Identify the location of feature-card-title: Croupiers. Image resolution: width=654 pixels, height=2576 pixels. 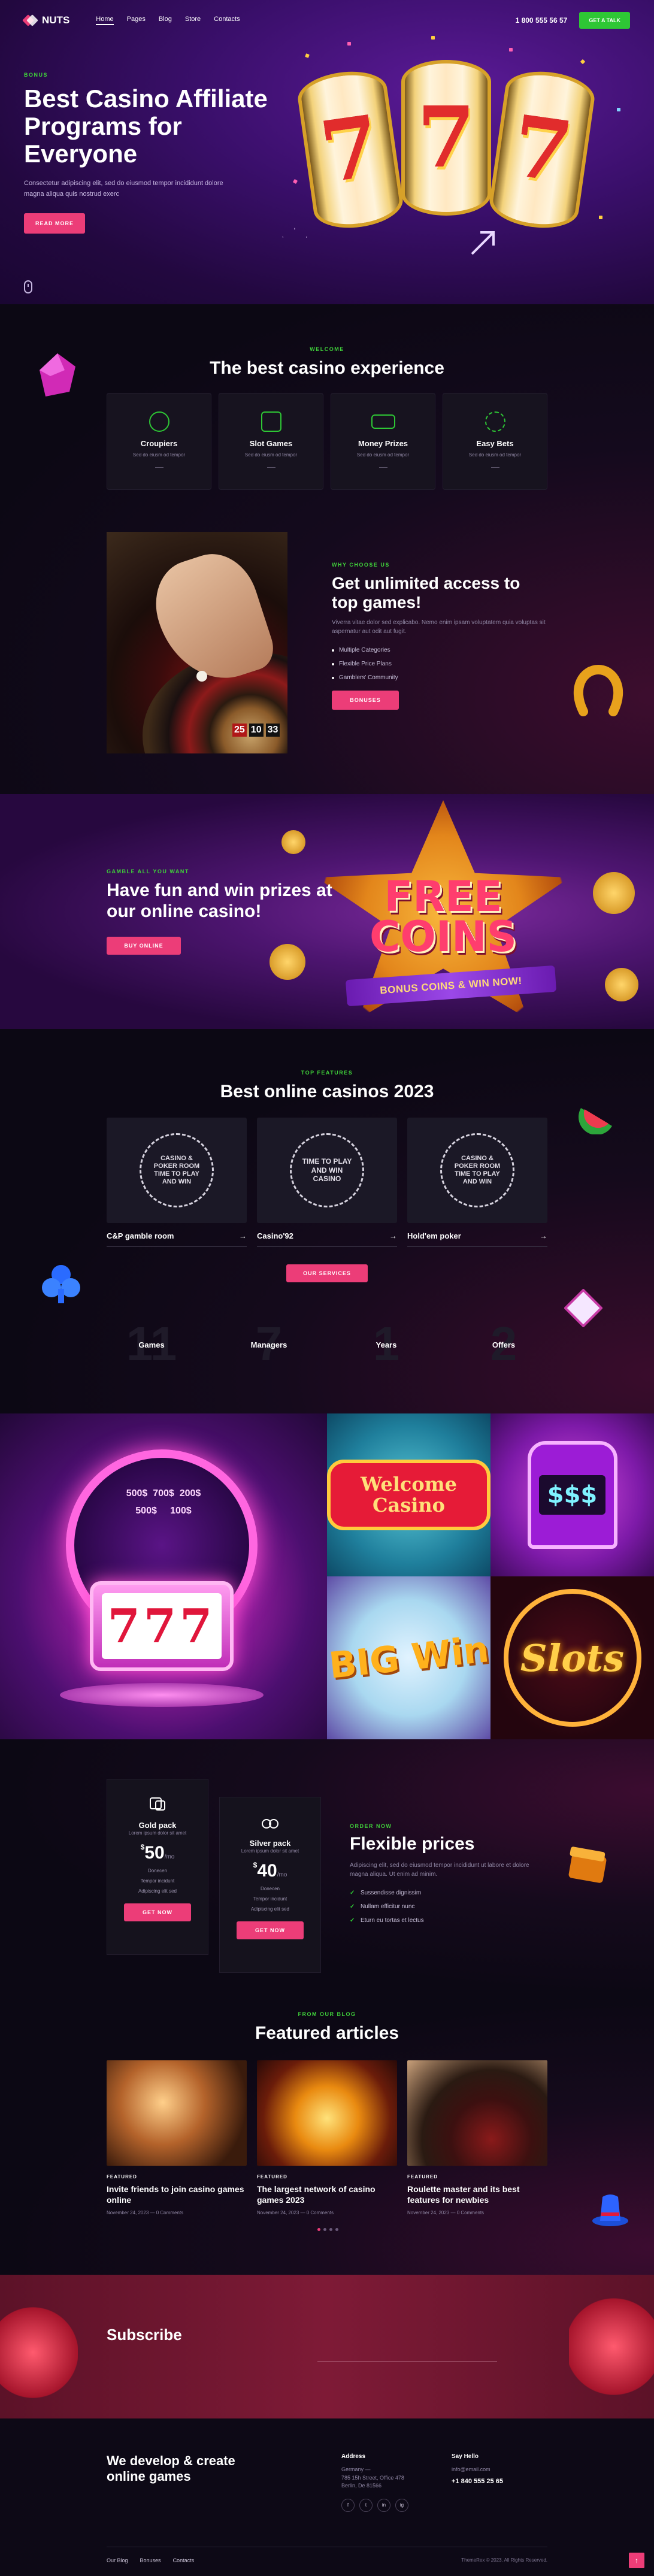
(159, 443).